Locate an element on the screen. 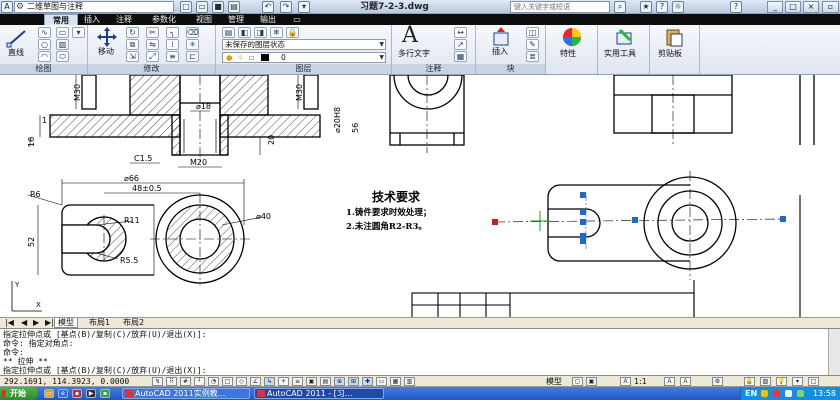 The image size is (840, 400). command-scrollbar is located at coordinates (834, 352).